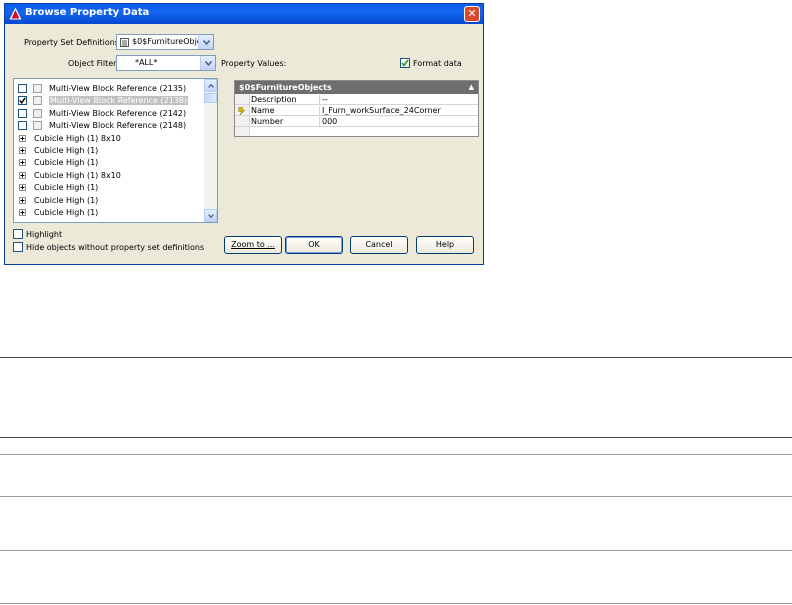 This screenshot has width=792, height=605. I want to click on list-item: Multi-View Block Reference (2138), so click(109, 101).